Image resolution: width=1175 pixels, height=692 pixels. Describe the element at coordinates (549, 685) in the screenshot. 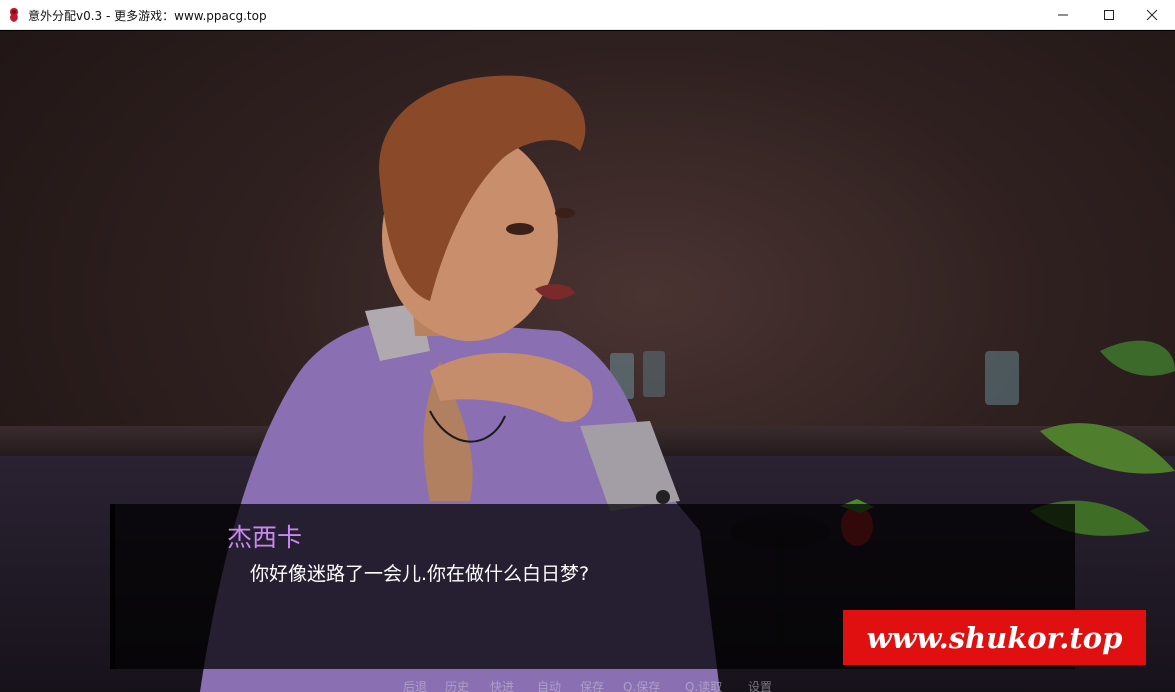

I see `quick-menu-auto: 自动` at that location.